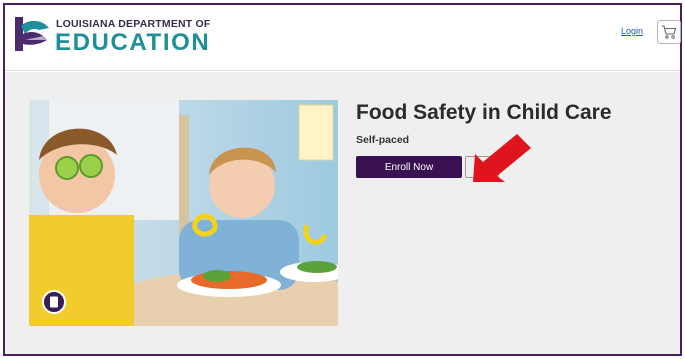 The image size is (685, 359). What do you see at coordinates (409, 167) in the screenshot?
I see `enroll-now-button: Enroll Now` at bounding box center [409, 167].